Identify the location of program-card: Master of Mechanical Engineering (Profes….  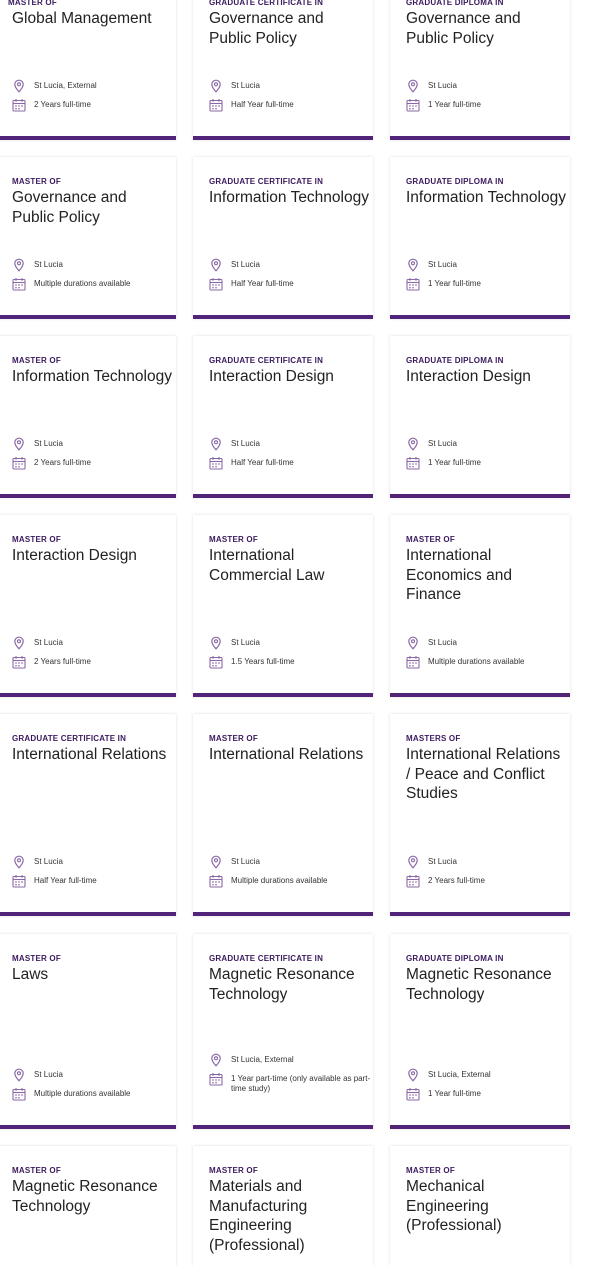
(480, 1206).